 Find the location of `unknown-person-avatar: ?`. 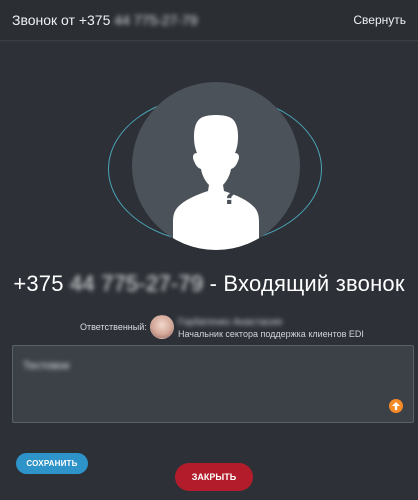

unknown-person-avatar: ? is located at coordinates (216, 166).